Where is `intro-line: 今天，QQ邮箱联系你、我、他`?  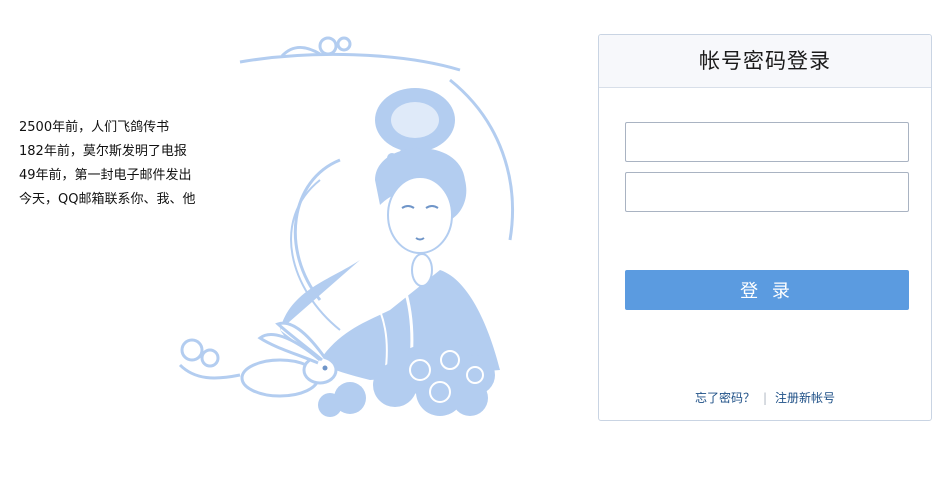
intro-line: 今天，QQ邮箱联系你、我、他 is located at coordinates (107, 199).